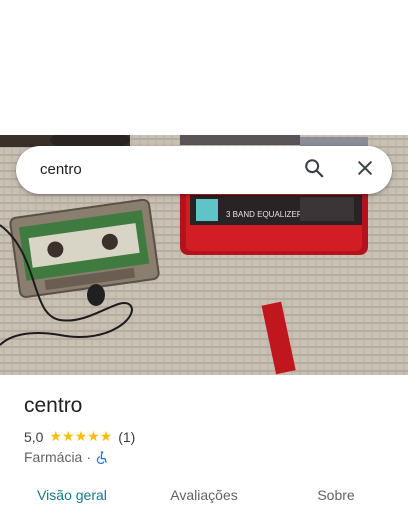 The image size is (408, 510). I want to click on lcd-text: 3 BAND EQUALIZER, so click(264, 214).